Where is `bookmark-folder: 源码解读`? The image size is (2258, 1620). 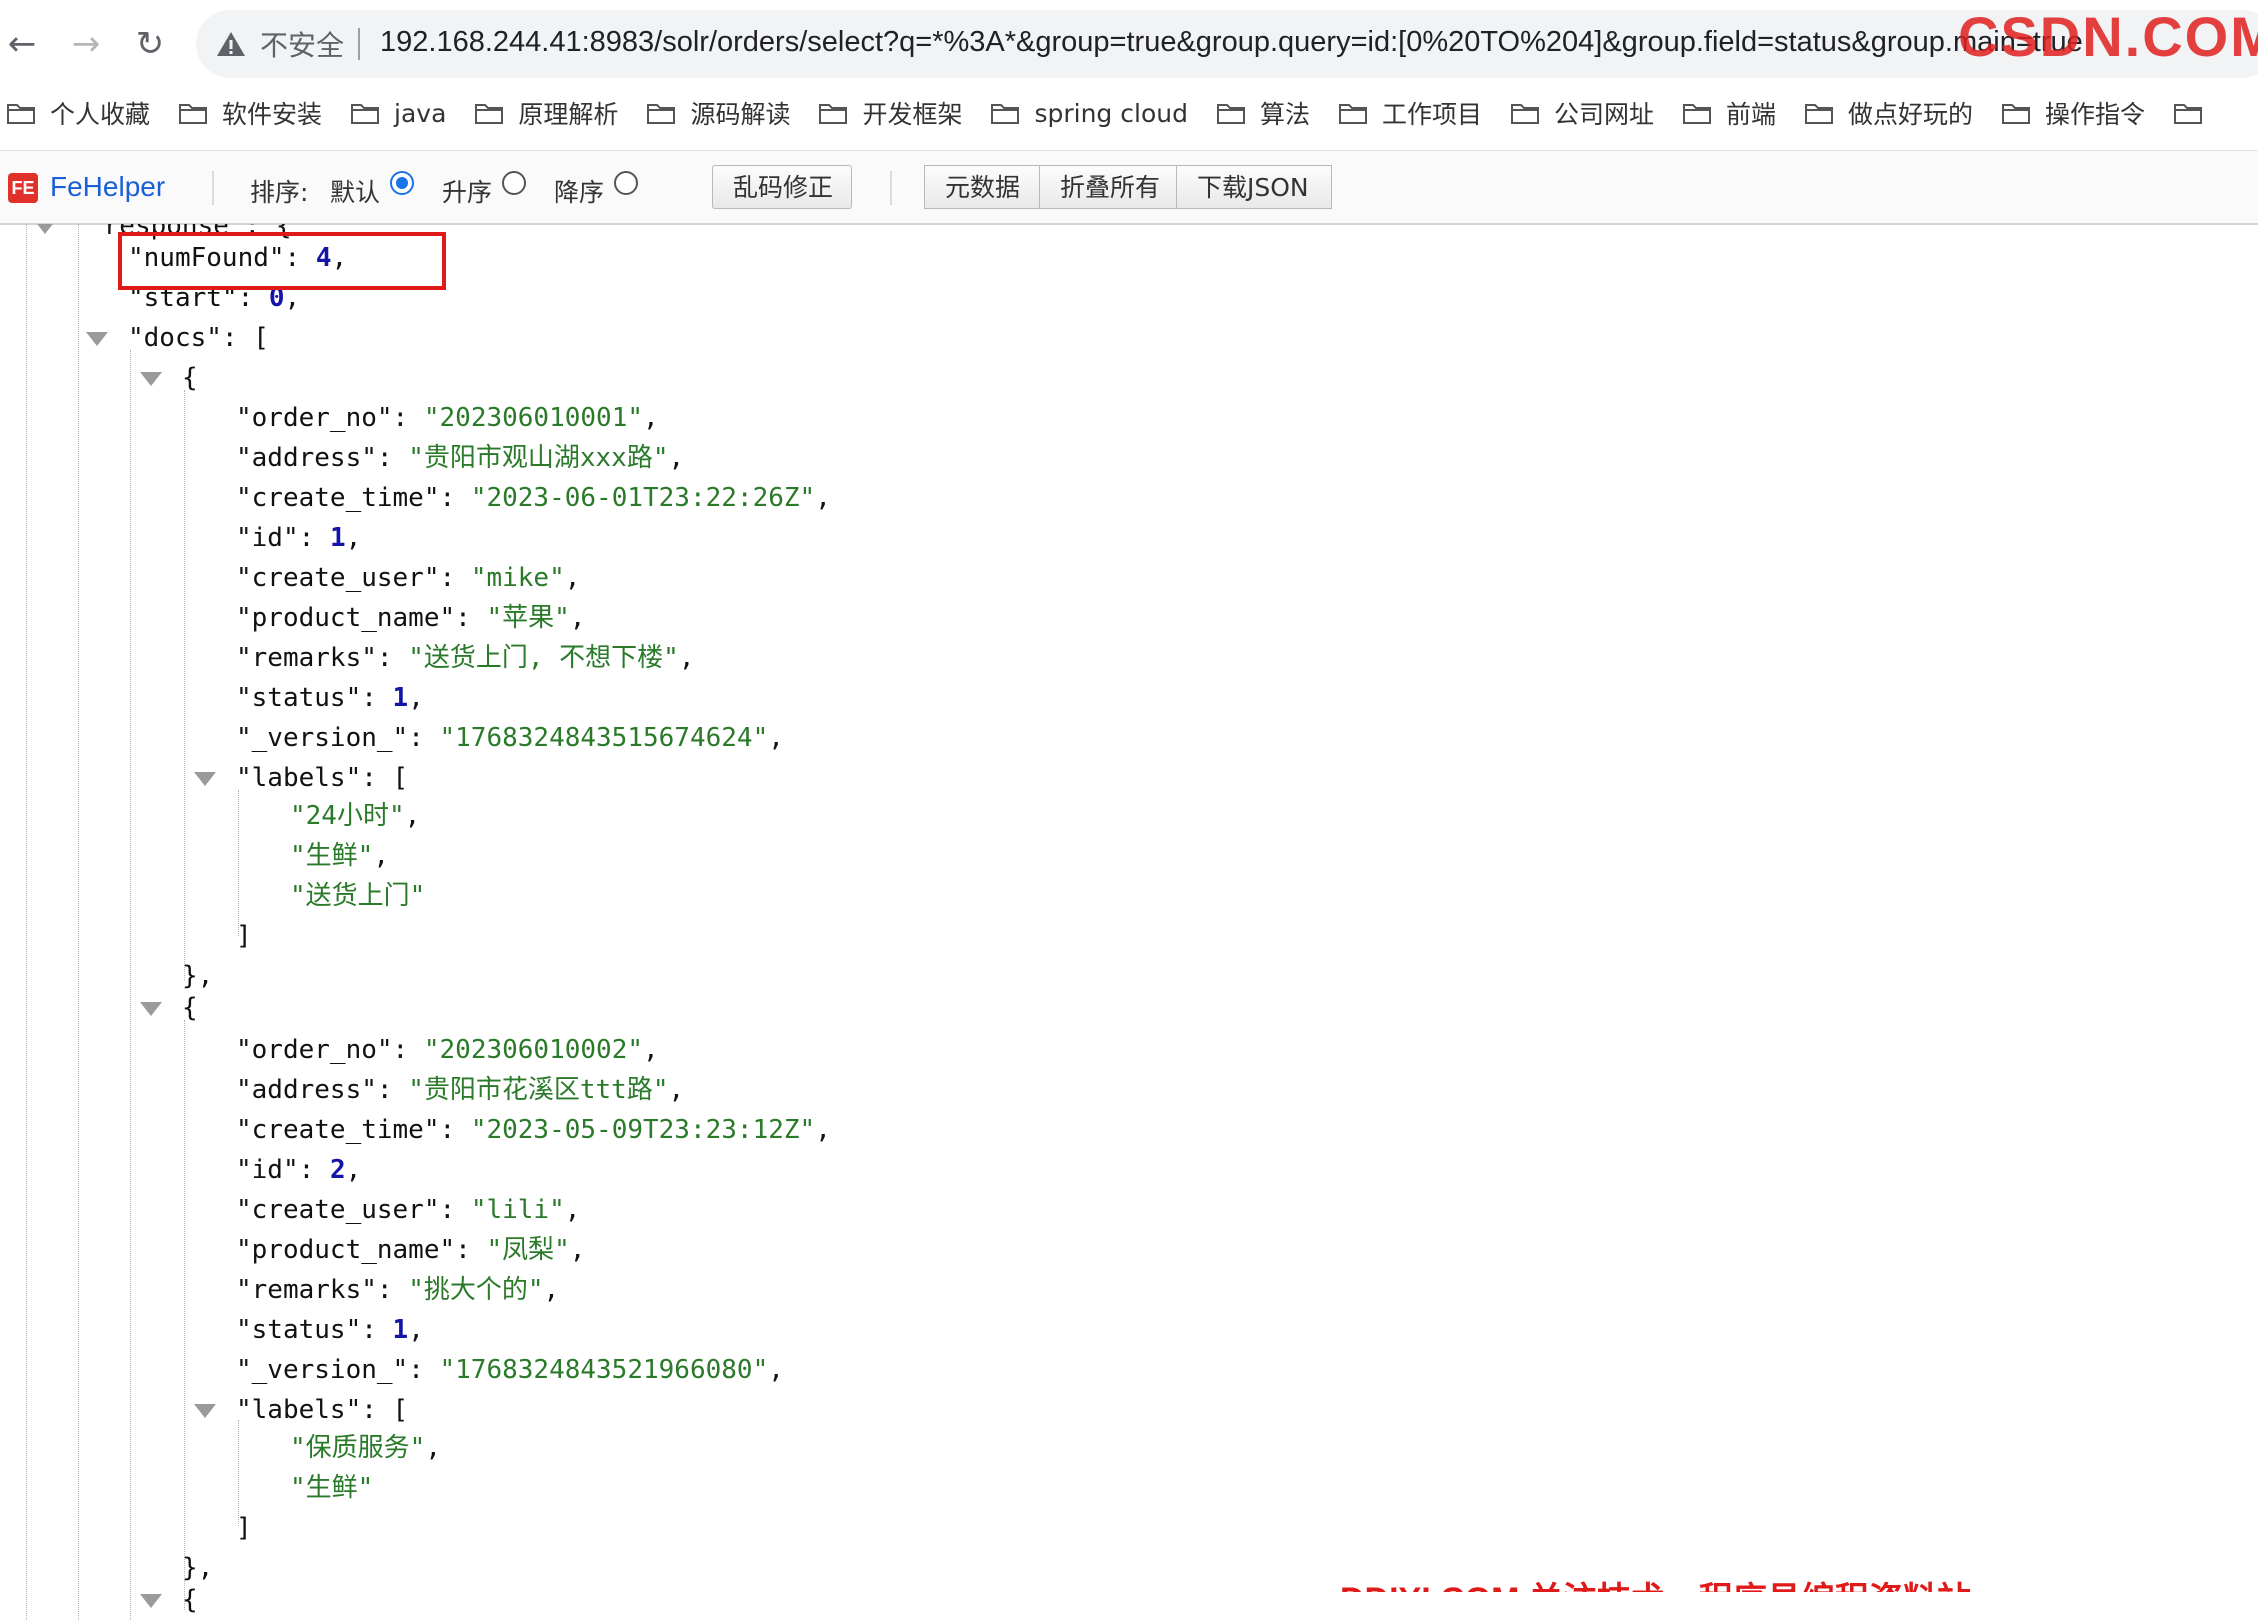
bookmark-folder: 源码解读 is located at coordinates (718, 113).